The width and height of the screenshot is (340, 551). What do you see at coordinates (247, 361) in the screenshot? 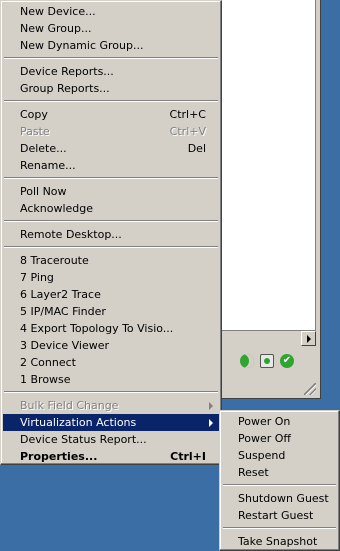
I see `moon-status-icon` at bounding box center [247, 361].